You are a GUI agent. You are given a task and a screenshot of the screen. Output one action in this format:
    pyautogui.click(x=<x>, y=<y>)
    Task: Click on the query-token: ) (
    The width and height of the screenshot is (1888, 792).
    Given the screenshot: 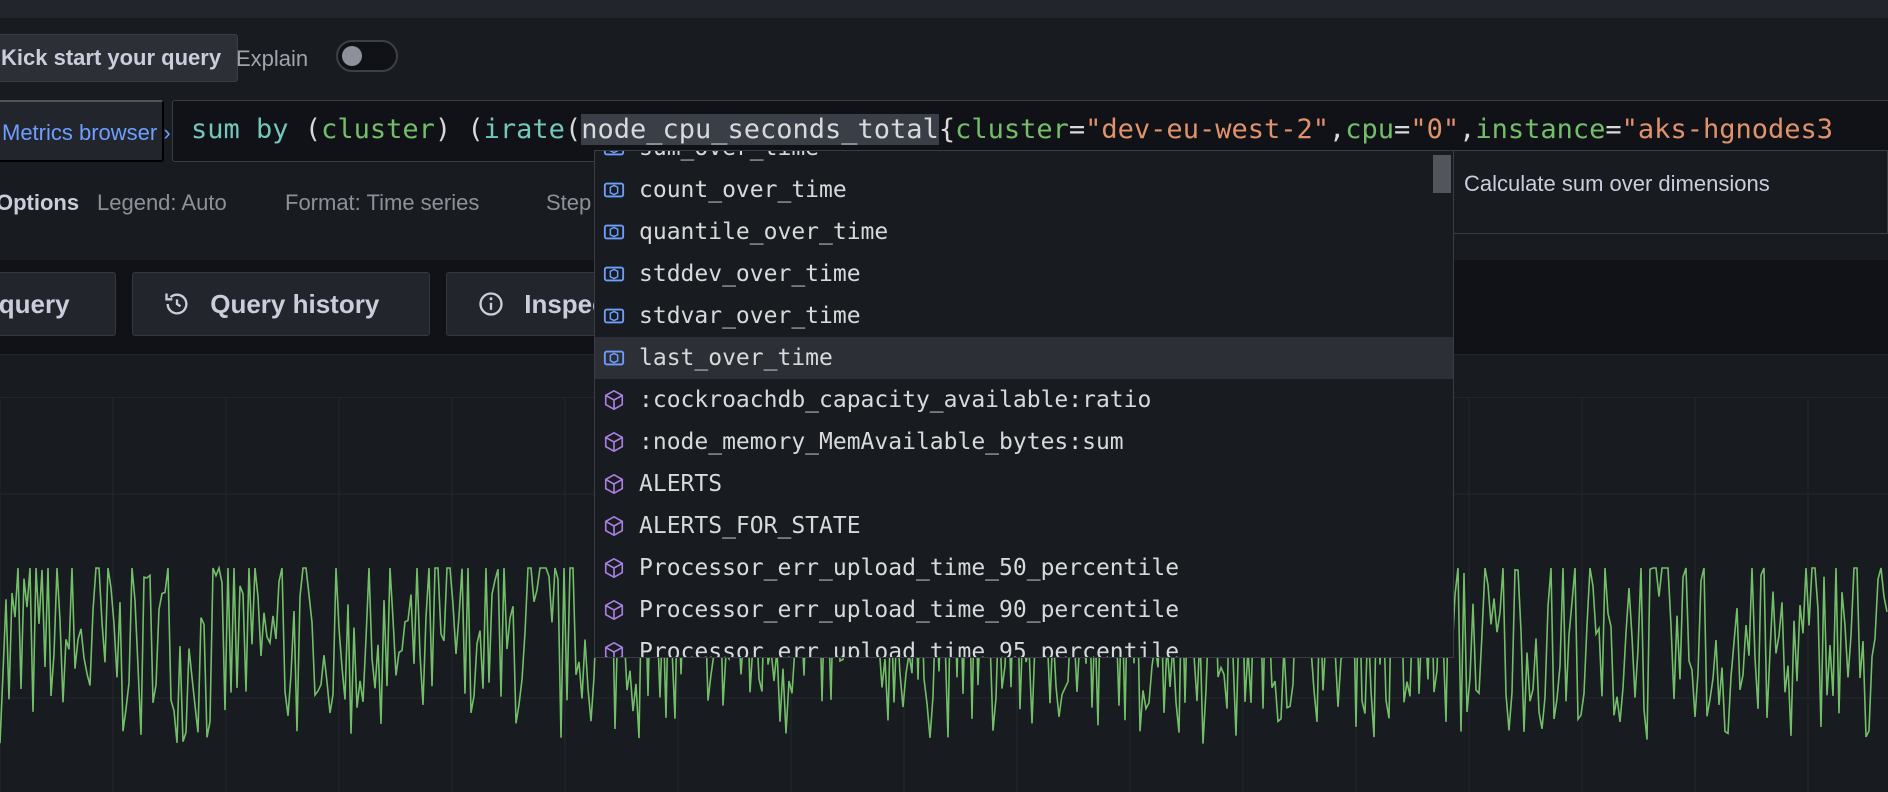 What is the action you would take?
    pyautogui.click(x=459, y=129)
    